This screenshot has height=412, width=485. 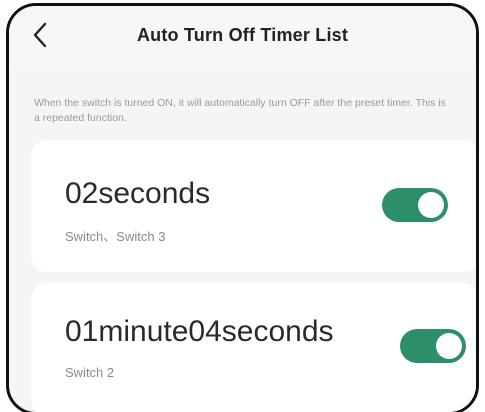 I want to click on timer-duration: 01minute04seconds, so click(x=199, y=331).